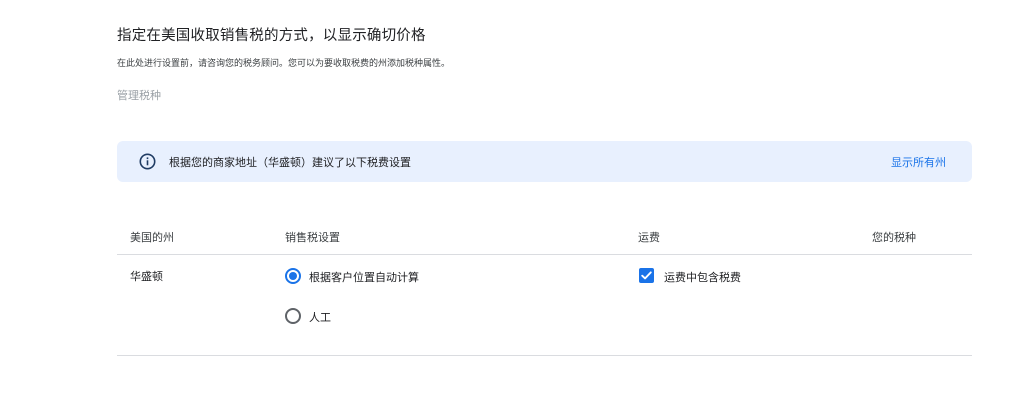  I want to click on table-header-divider, so click(544, 254).